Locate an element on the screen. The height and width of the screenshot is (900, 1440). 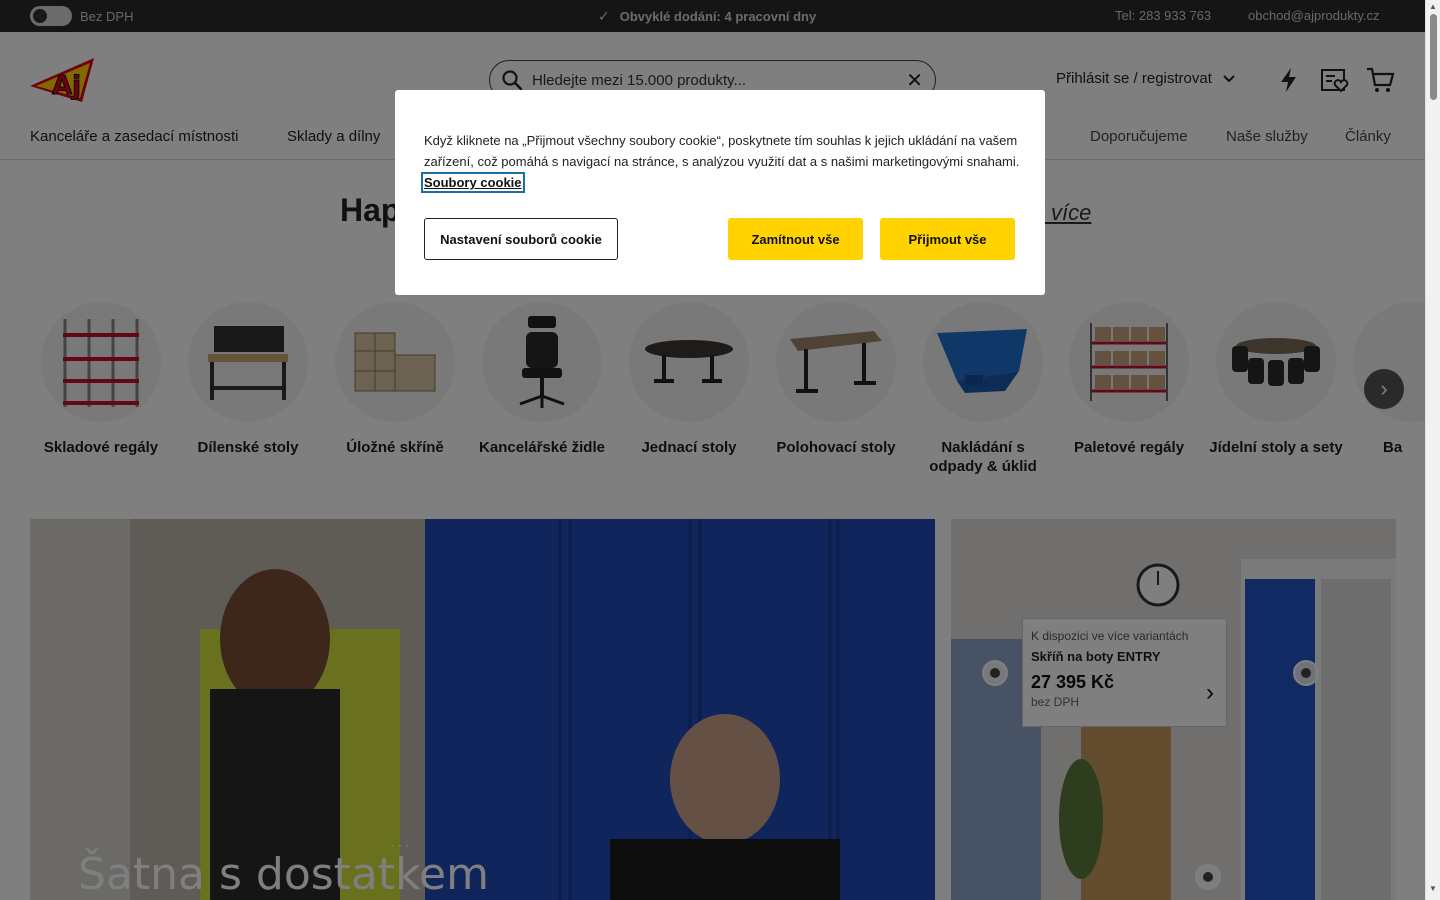
scrollbar: ▲ ▼ is located at coordinates (1432, 450).